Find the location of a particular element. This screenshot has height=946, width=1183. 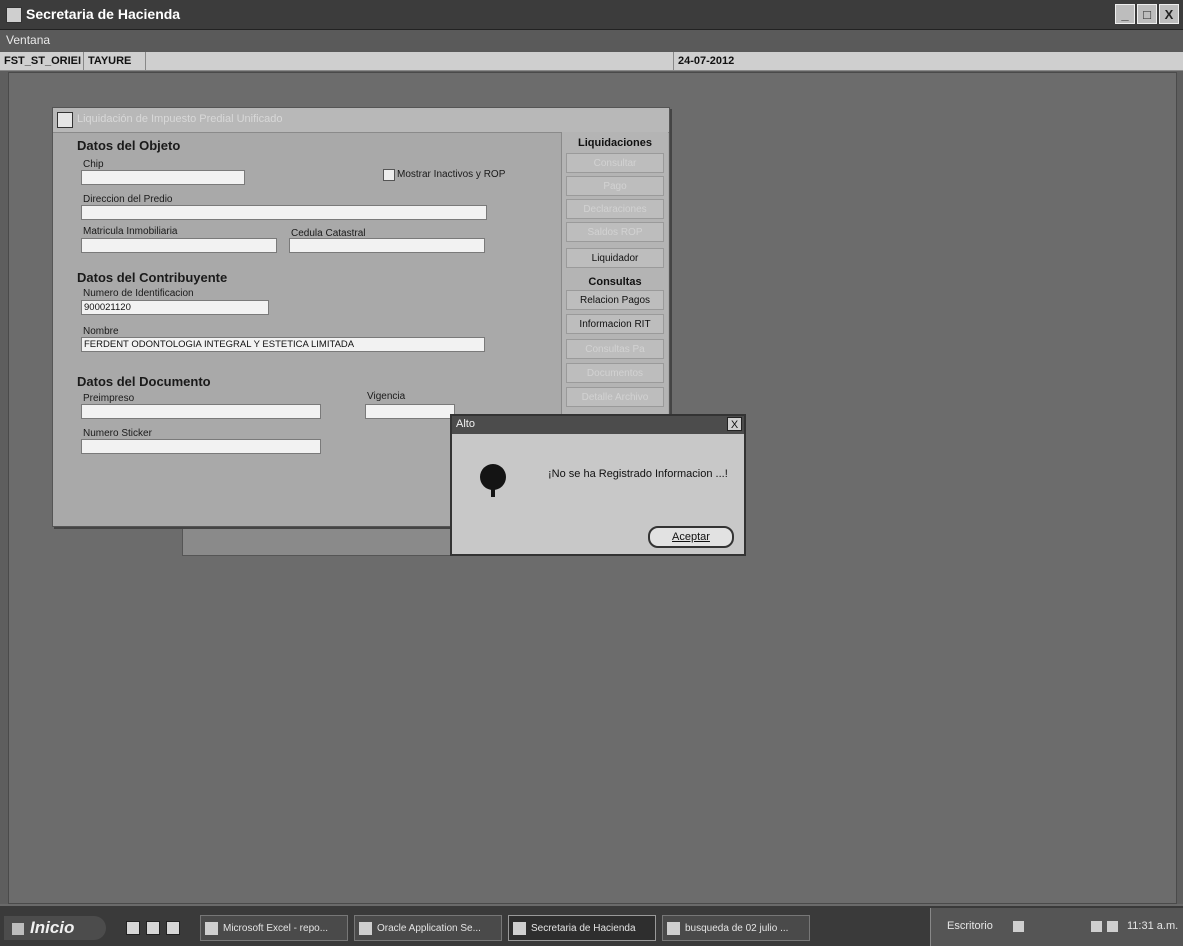

informacion-rit-button: Informacion RIT is located at coordinates (615, 324).